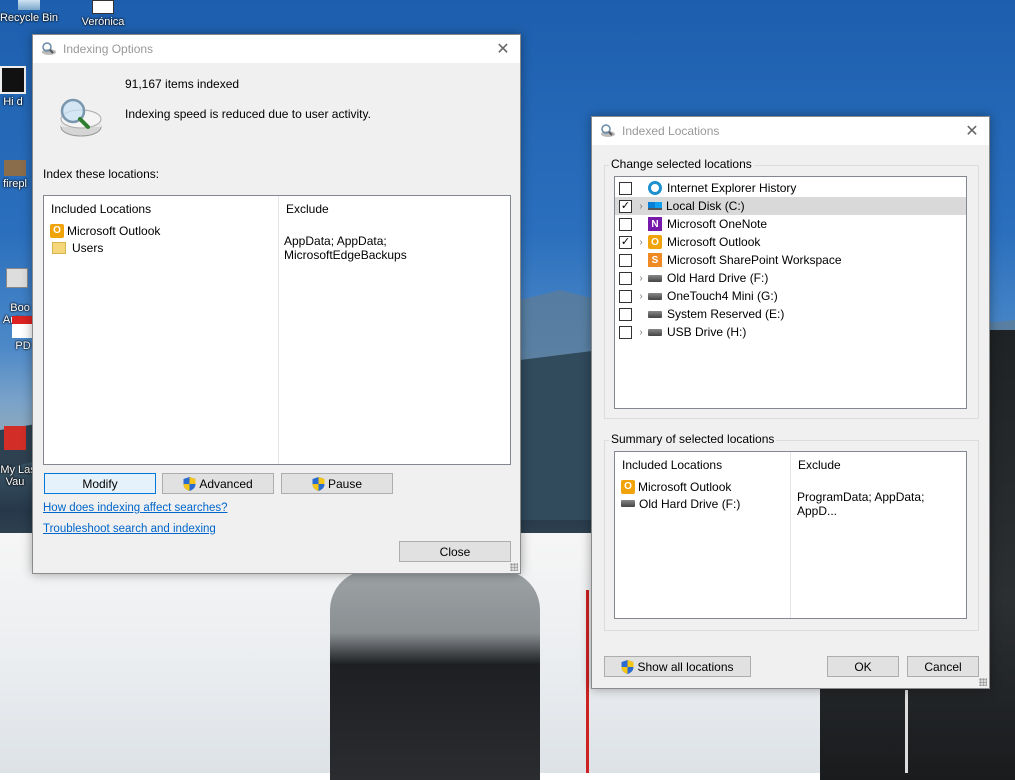 This screenshot has width=1015, height=780. What do you see at coordinates (714, 242) in the screenshot?
I see `tree-item-label: Microsoft Outlook` at bounding box center [714, 242].